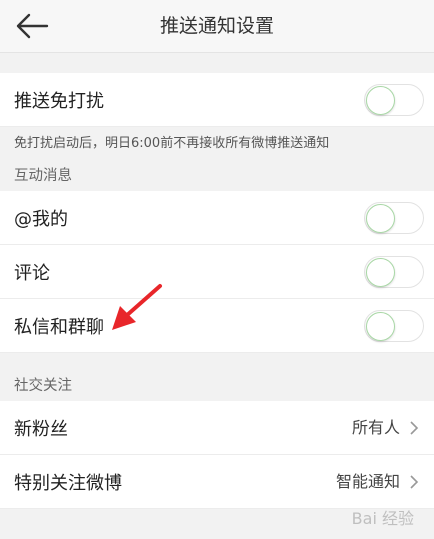 The image size is (434, 539). Describe the element at coordinates (41, 219) in the screenshot. I see `at-me-label: @我的` at that location.